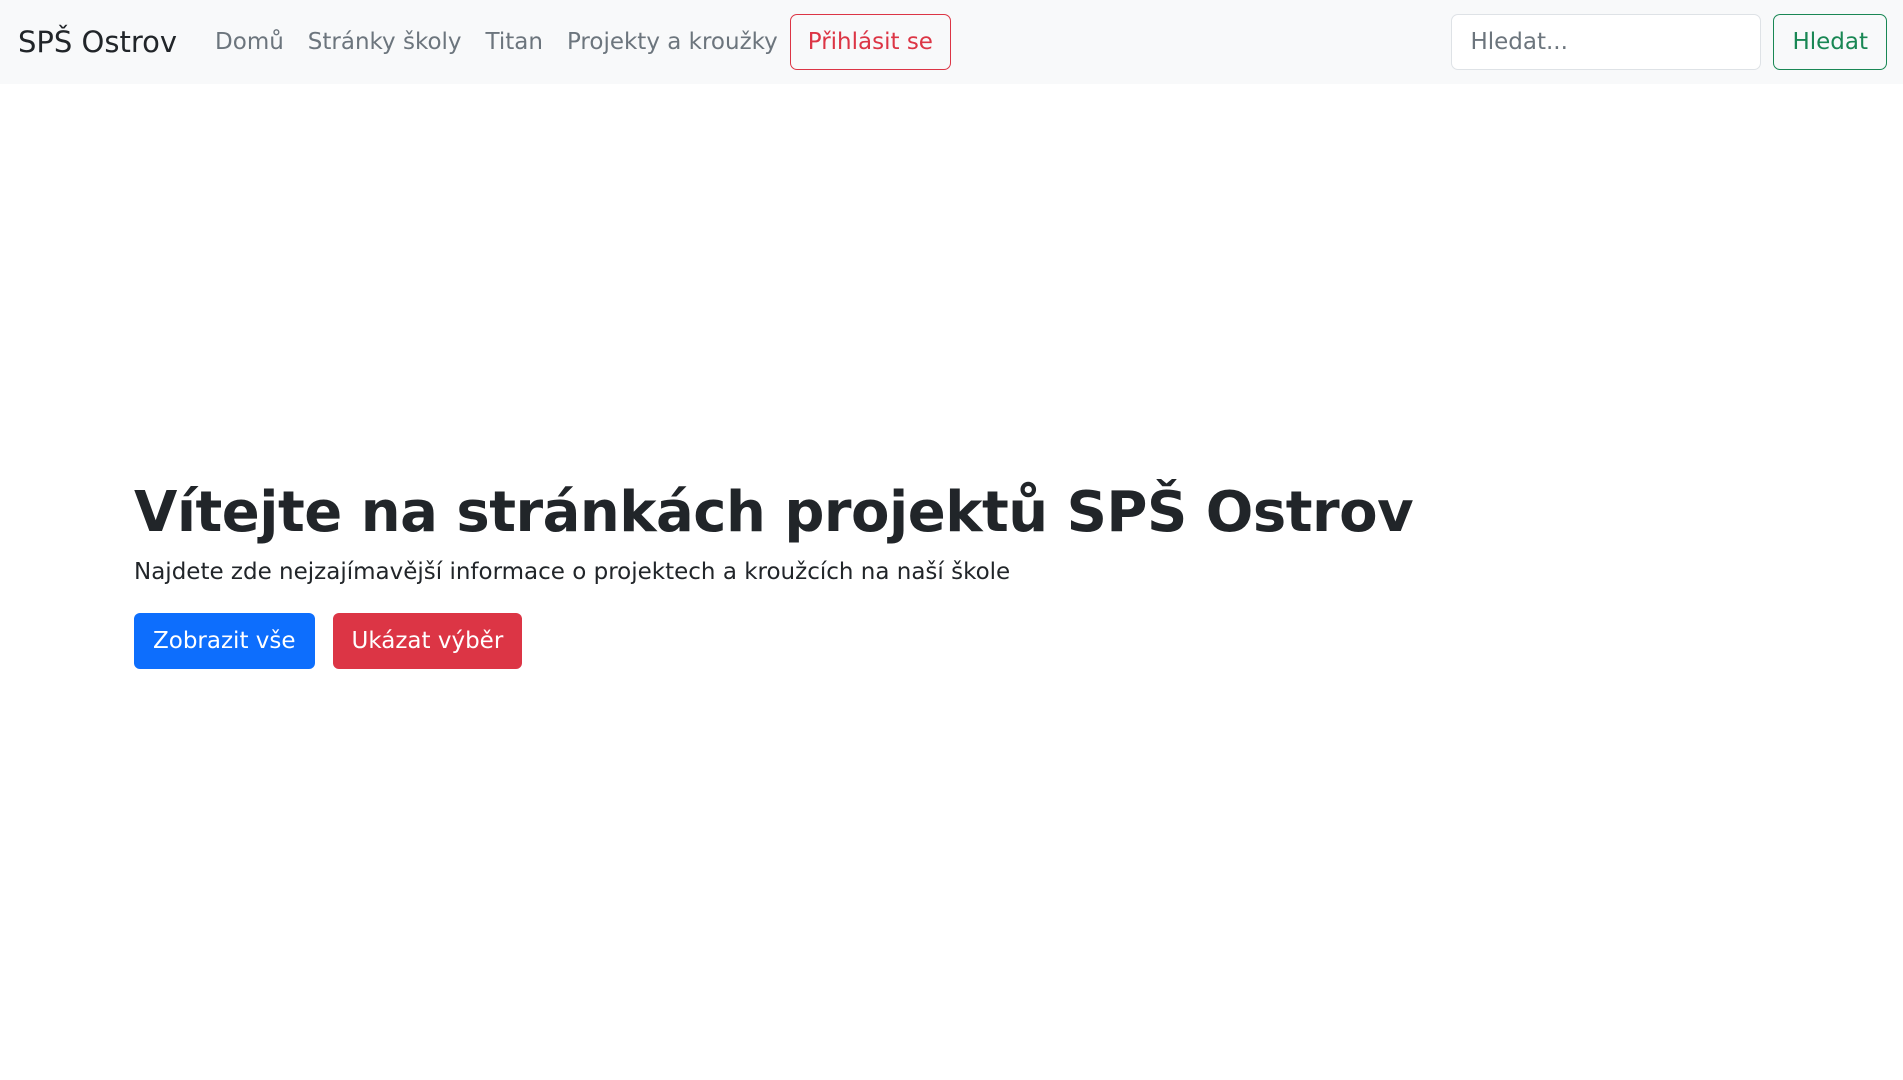 Image resolution: width=1903 pixels, height=1080 pixels. I want to click on nav-link-projekty-a-krouzky: Projekty a kroužky, so click(672, 42).